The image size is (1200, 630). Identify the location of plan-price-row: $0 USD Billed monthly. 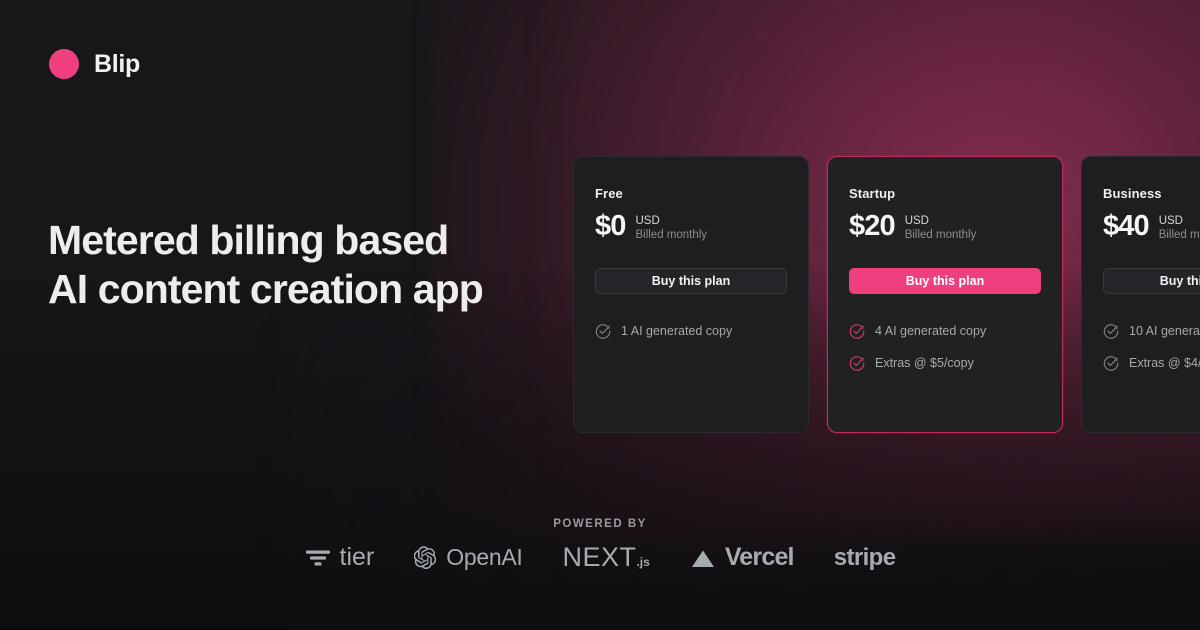
(691, 226).